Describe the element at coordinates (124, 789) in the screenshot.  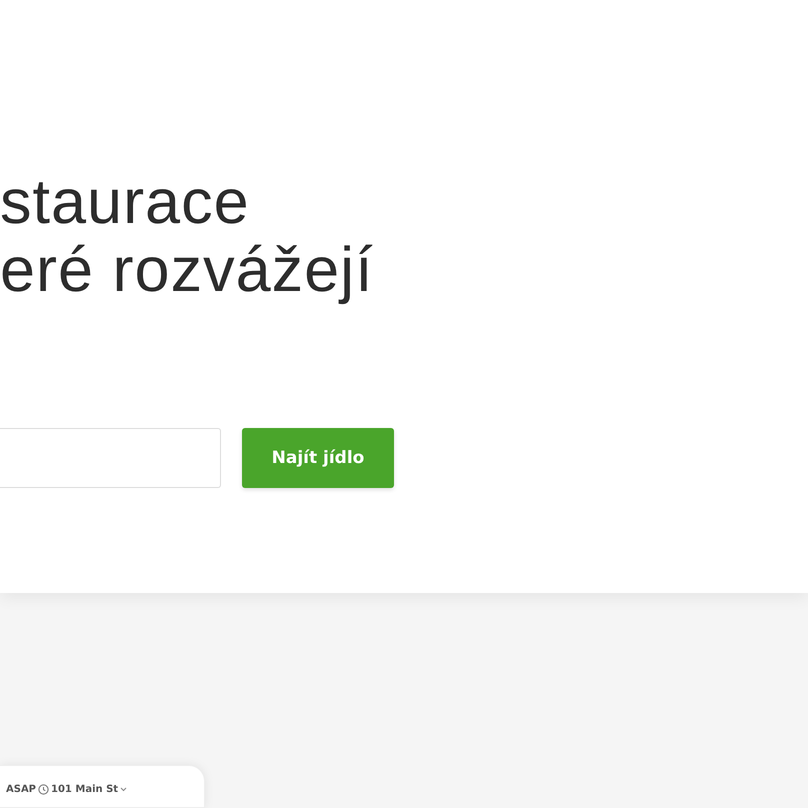
I see `chevron-down-icon` at that location.